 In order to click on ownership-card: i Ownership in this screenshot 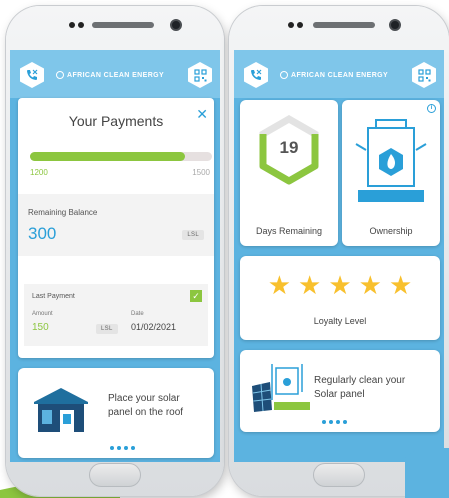, I will do `click(391, 173)`.